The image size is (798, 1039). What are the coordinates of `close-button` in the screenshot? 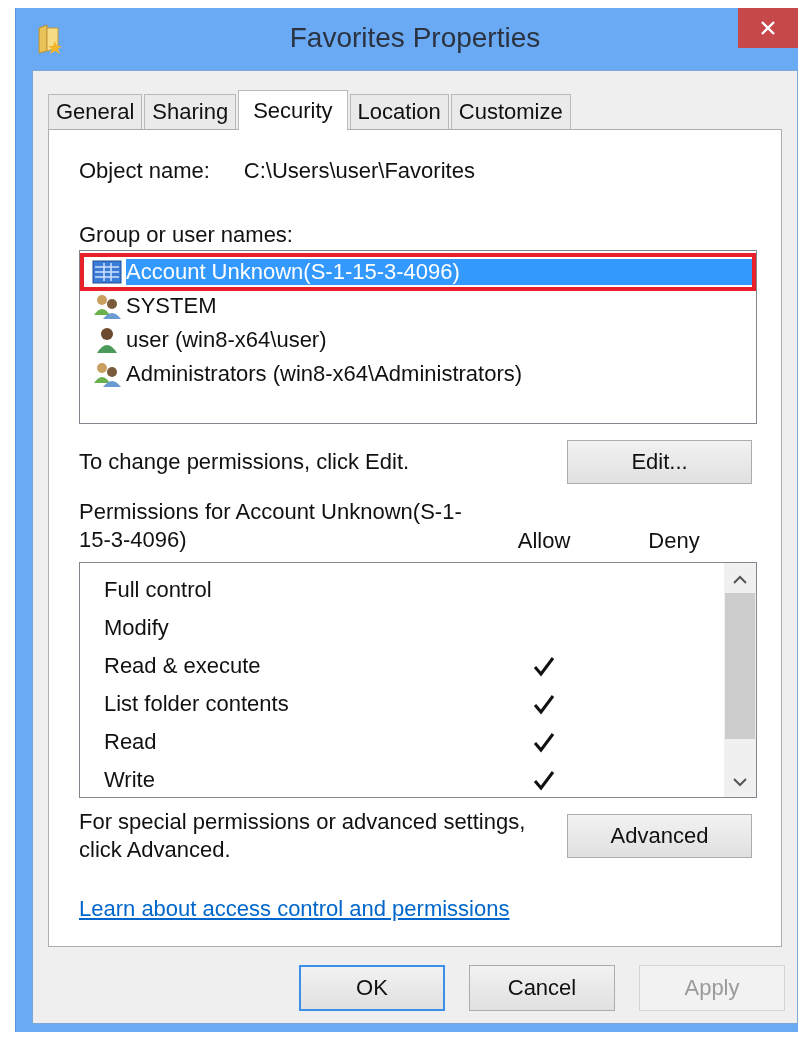 It's located at (768, 28).